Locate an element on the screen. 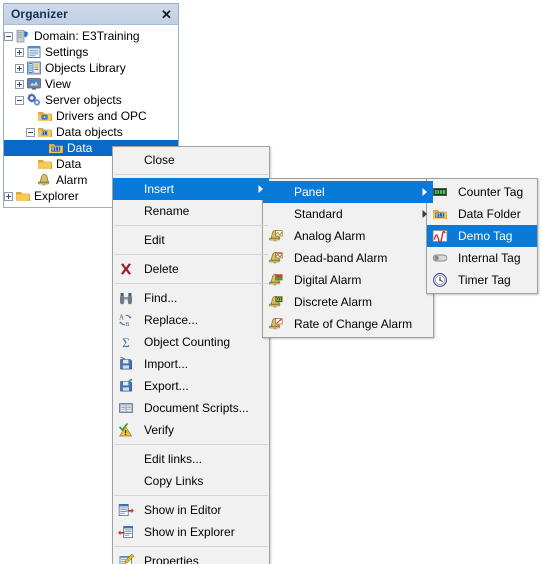 Image resolution: width=541 pixels, height=564 pixels. import-disk-icon is located at coordinates (125, 364).